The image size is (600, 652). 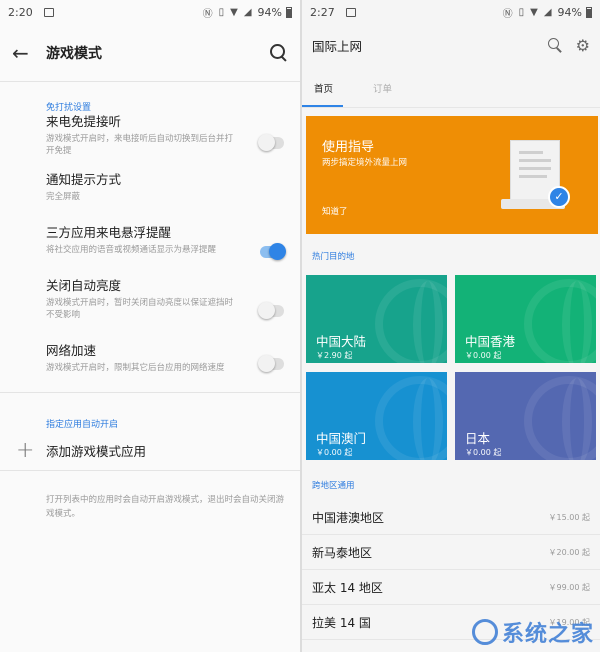 I want to click on destination-name: 中国香港, so click(x=490, y=341).